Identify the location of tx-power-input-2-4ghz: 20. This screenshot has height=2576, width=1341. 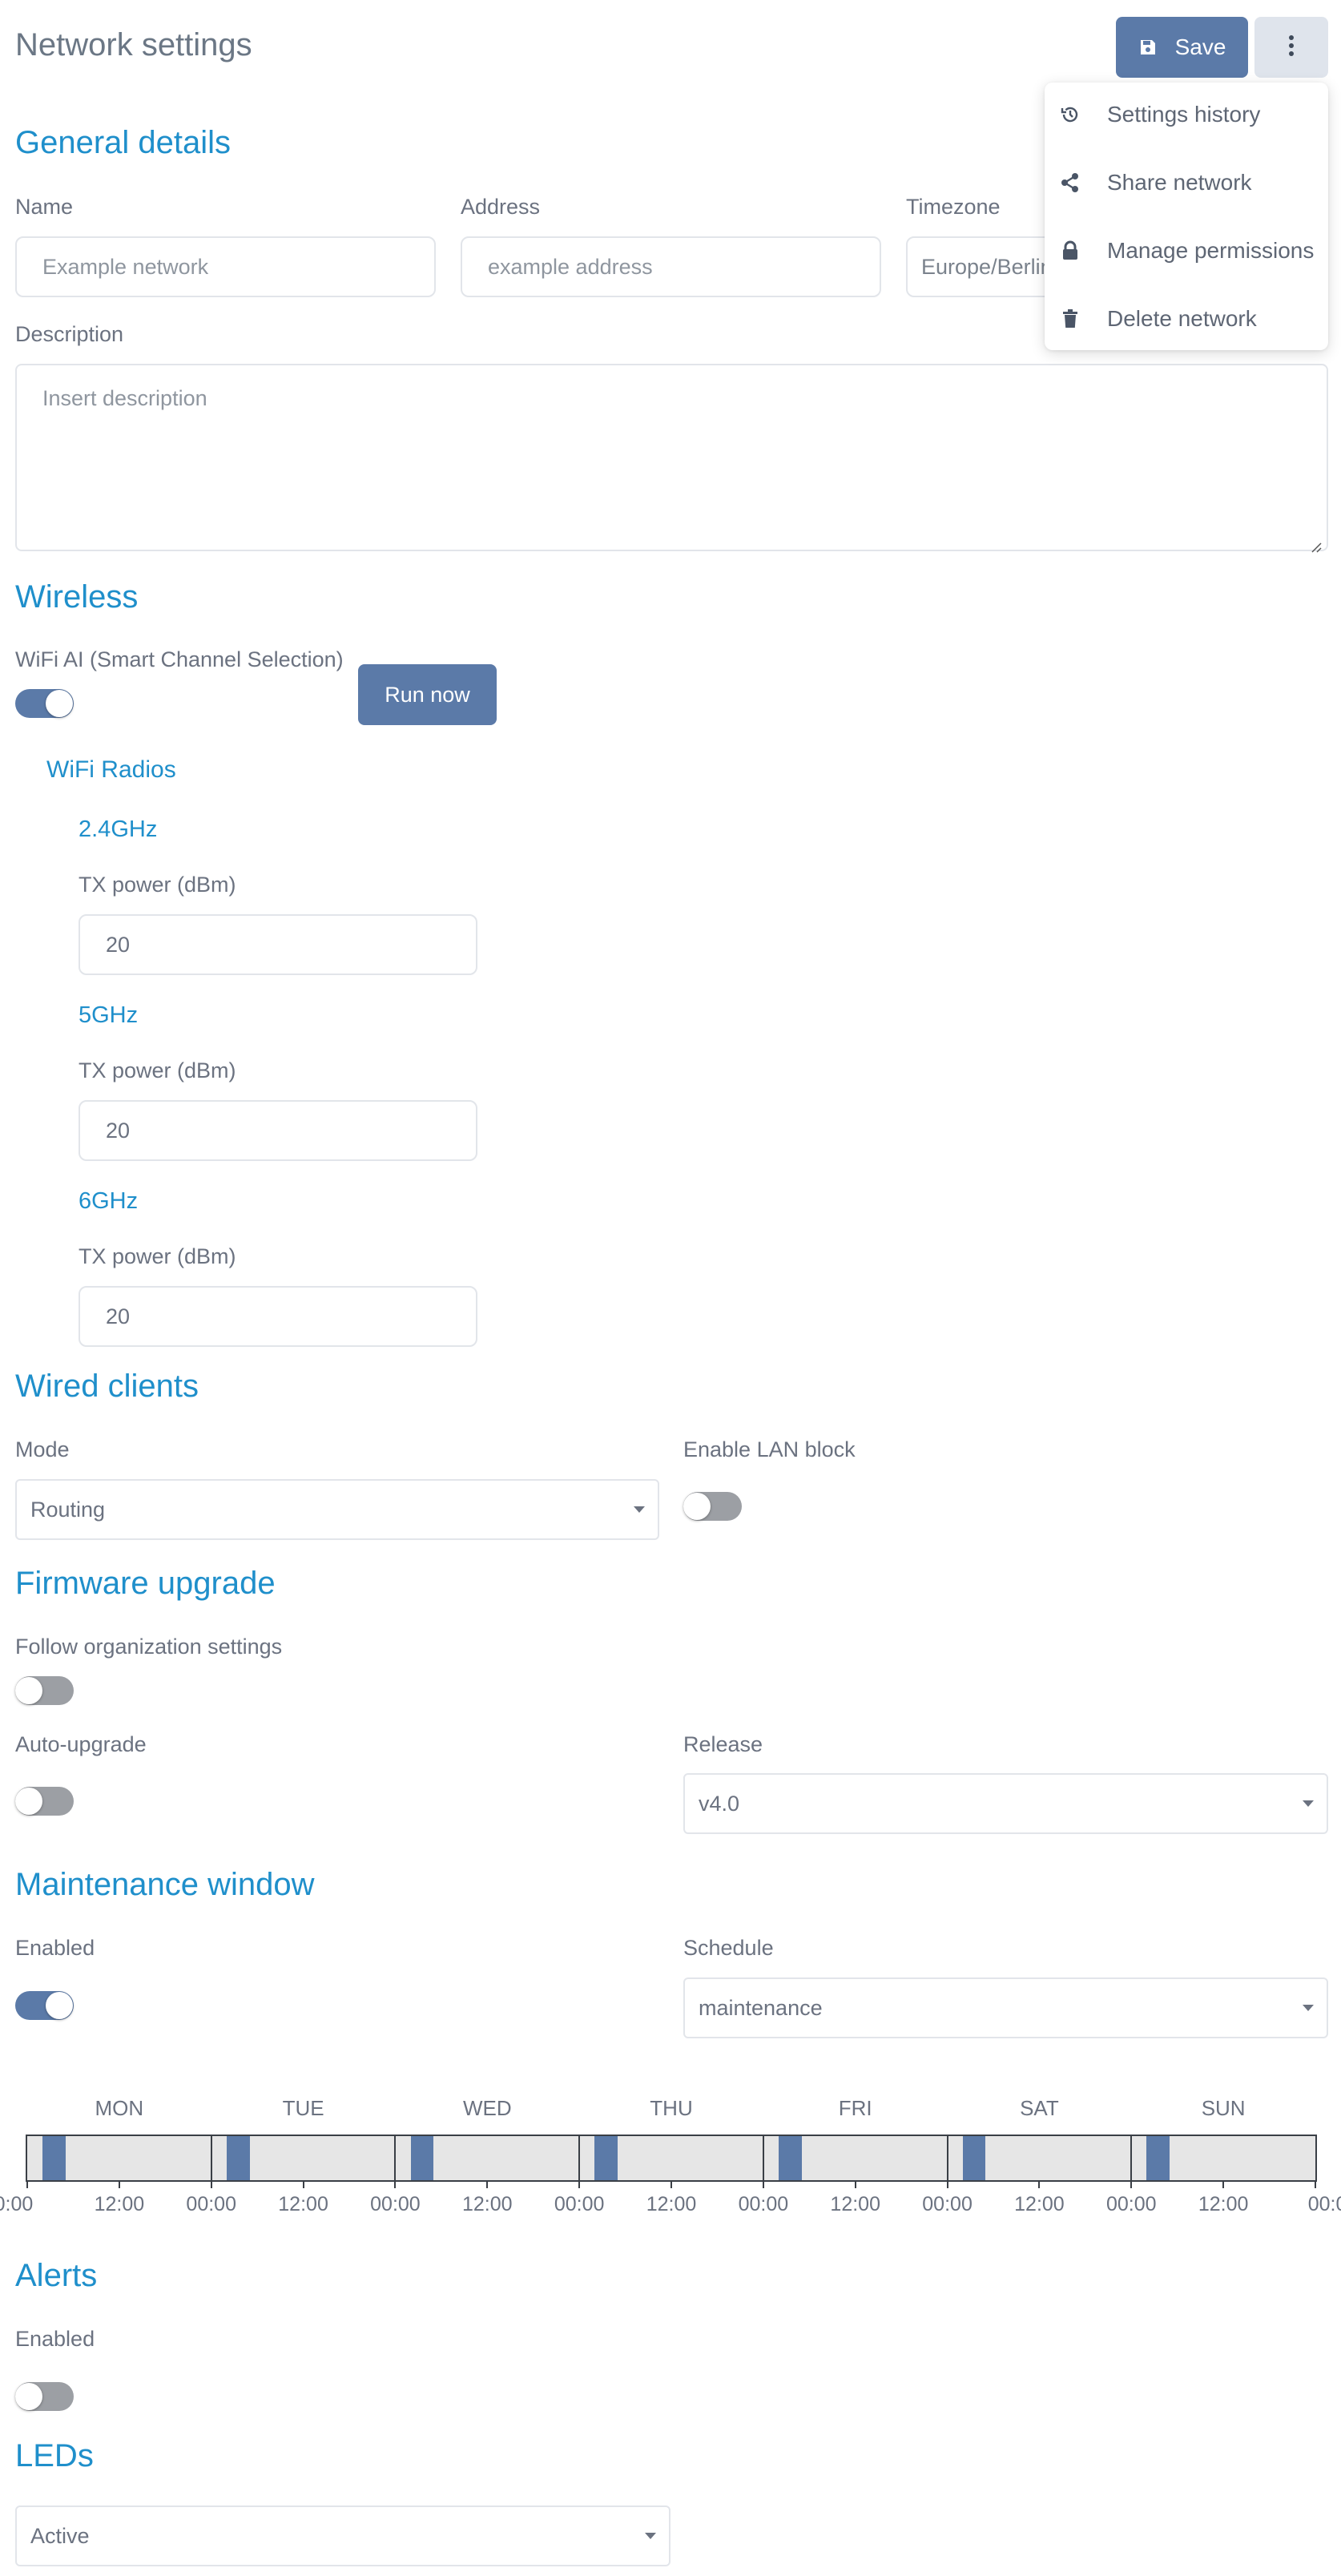
(278, 944).